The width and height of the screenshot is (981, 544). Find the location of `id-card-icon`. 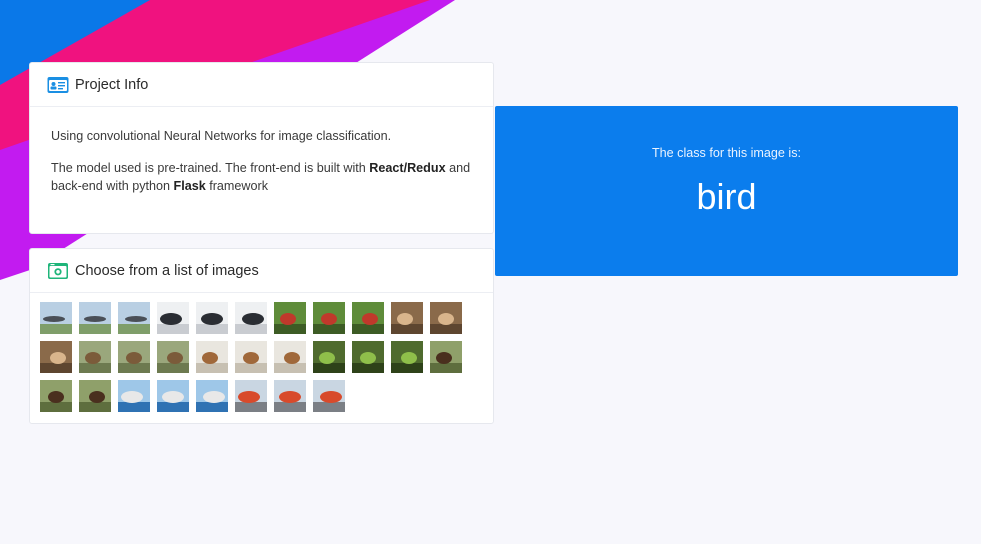

id-card-icon is located at coordinates (58, 85).